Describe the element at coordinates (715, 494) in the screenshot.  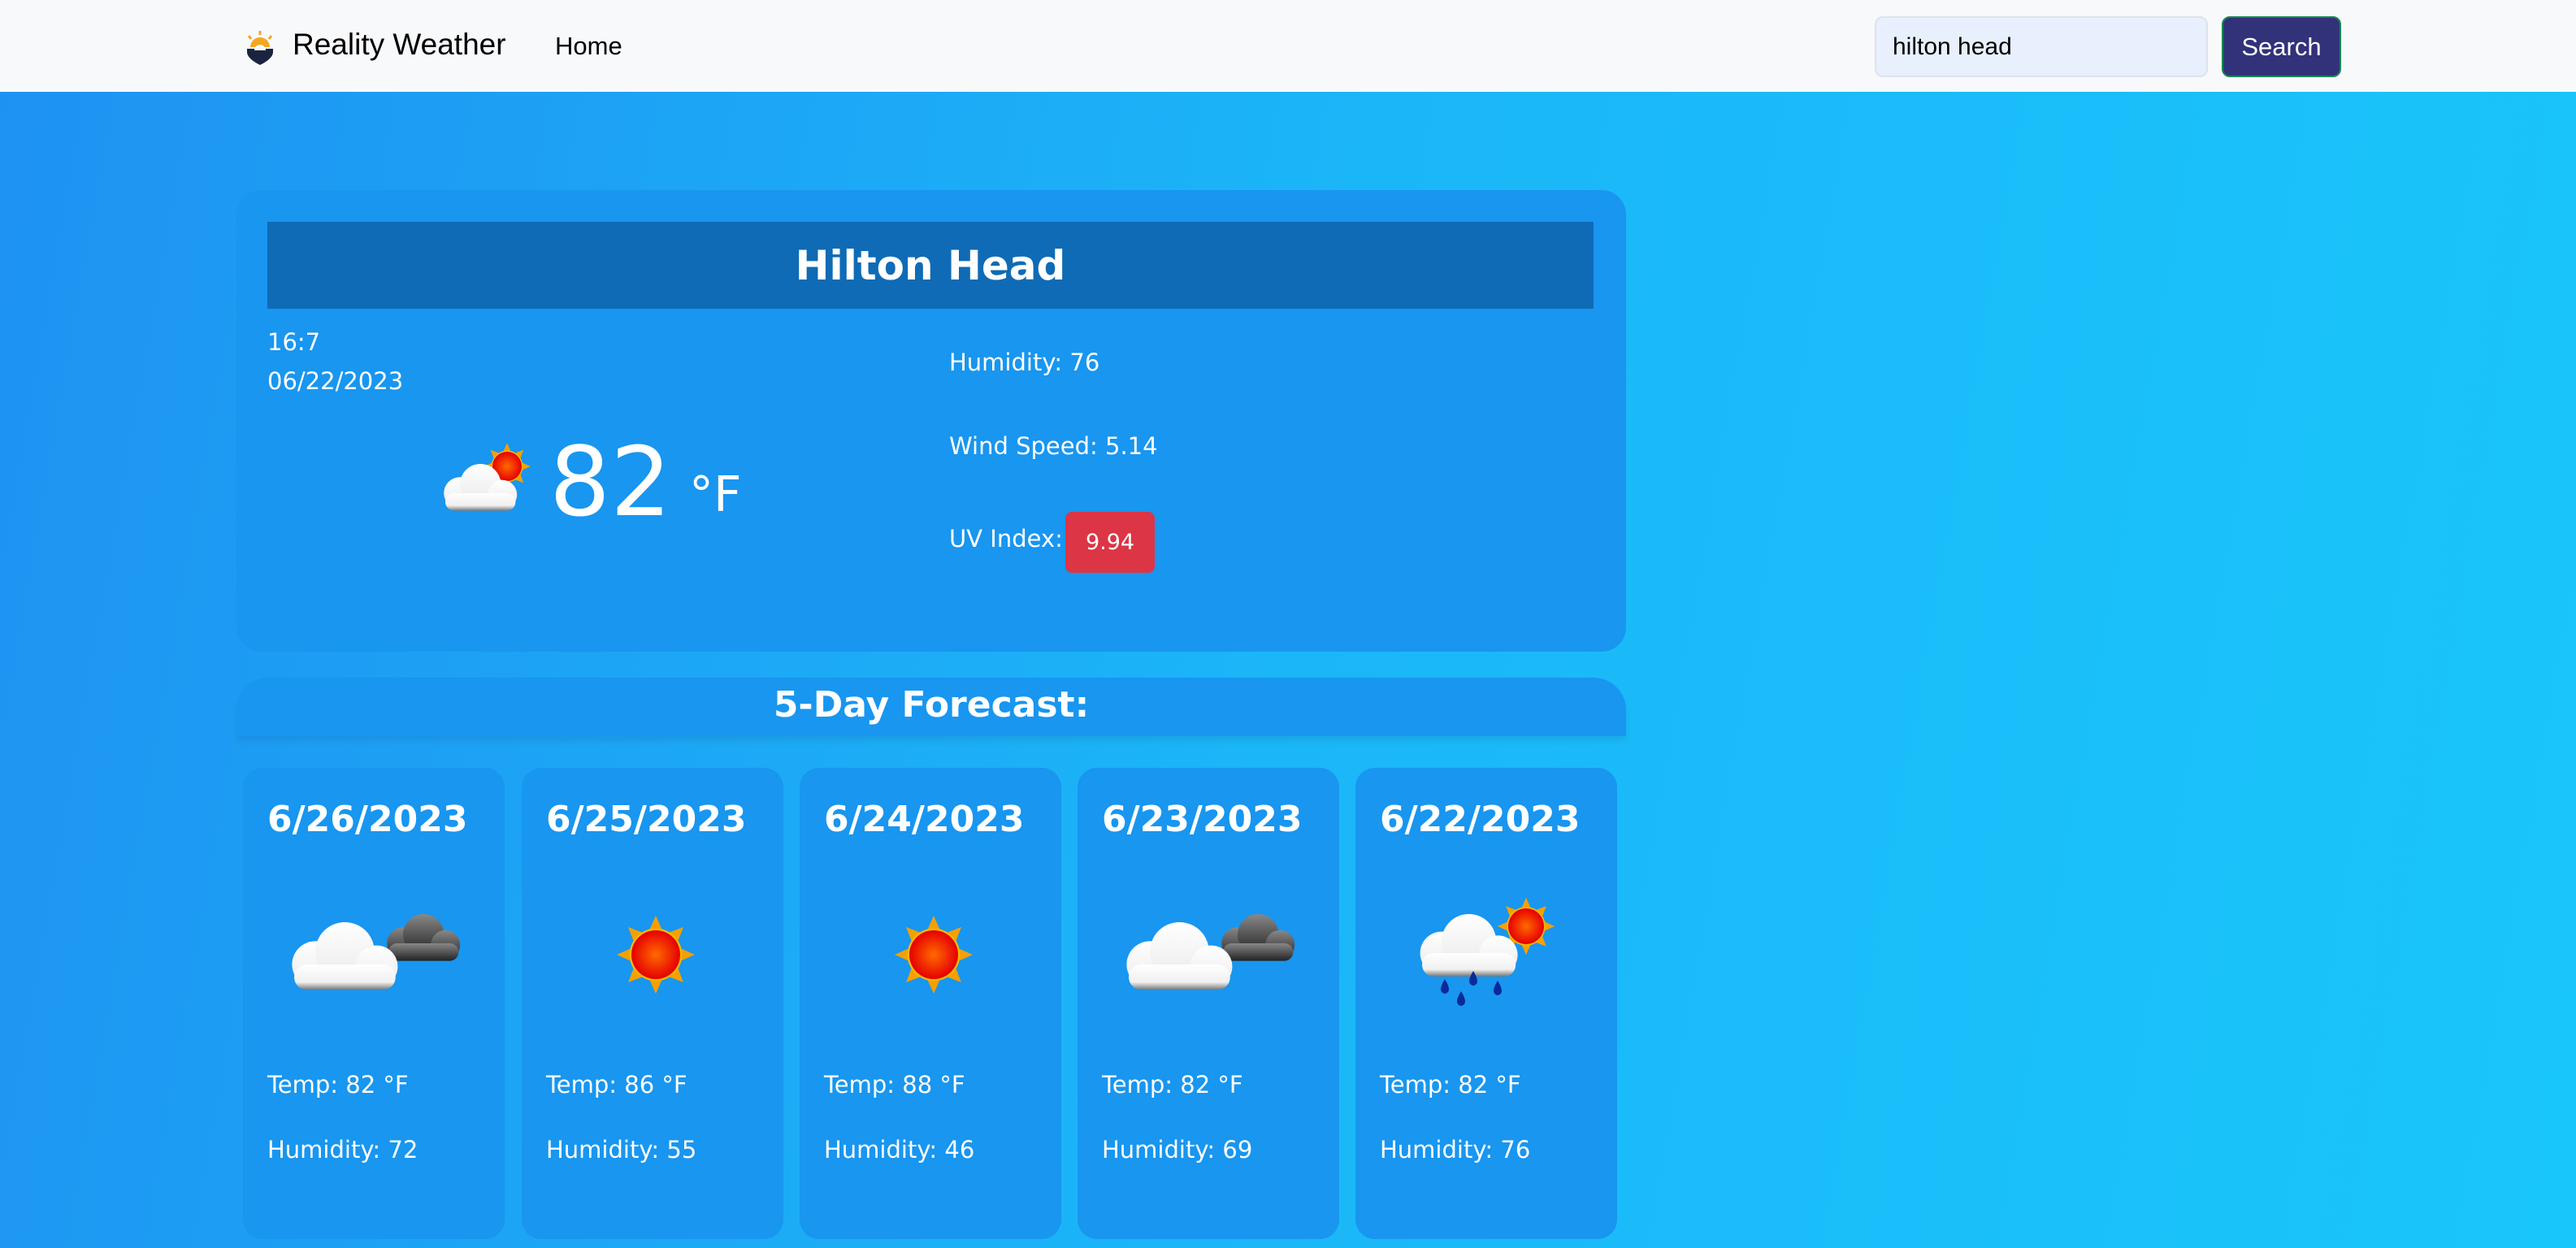
I see `temperature-unit: °F` at that location.